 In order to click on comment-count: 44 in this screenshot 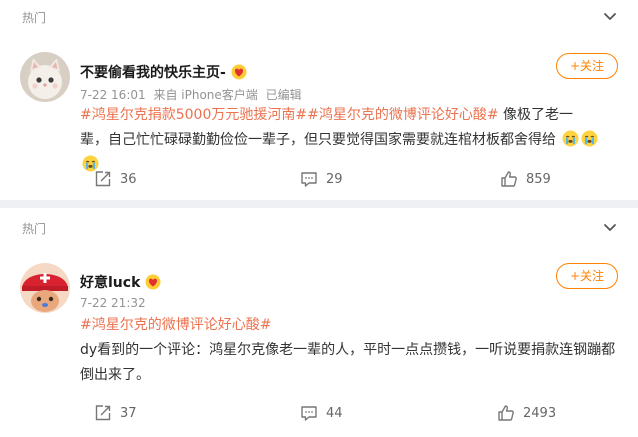, I will do `click(334, 413)`.